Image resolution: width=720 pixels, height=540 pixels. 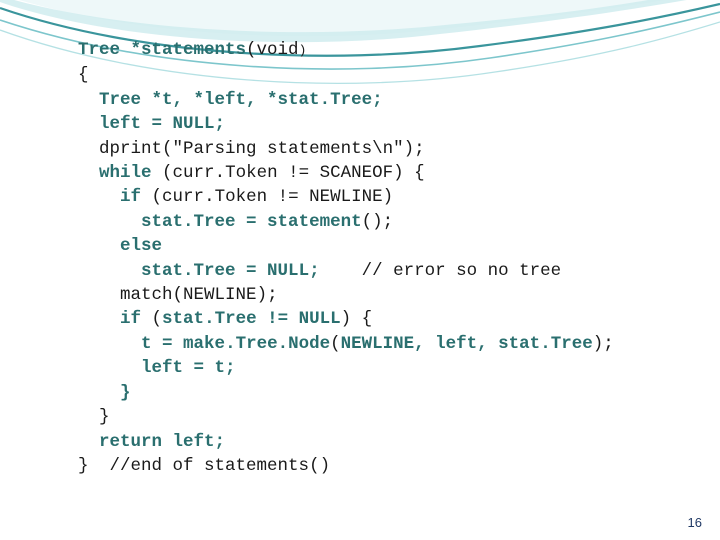 I want to click on code-line: Tree *t, *left, *stat.Tree;, so click(x=393, y=100).